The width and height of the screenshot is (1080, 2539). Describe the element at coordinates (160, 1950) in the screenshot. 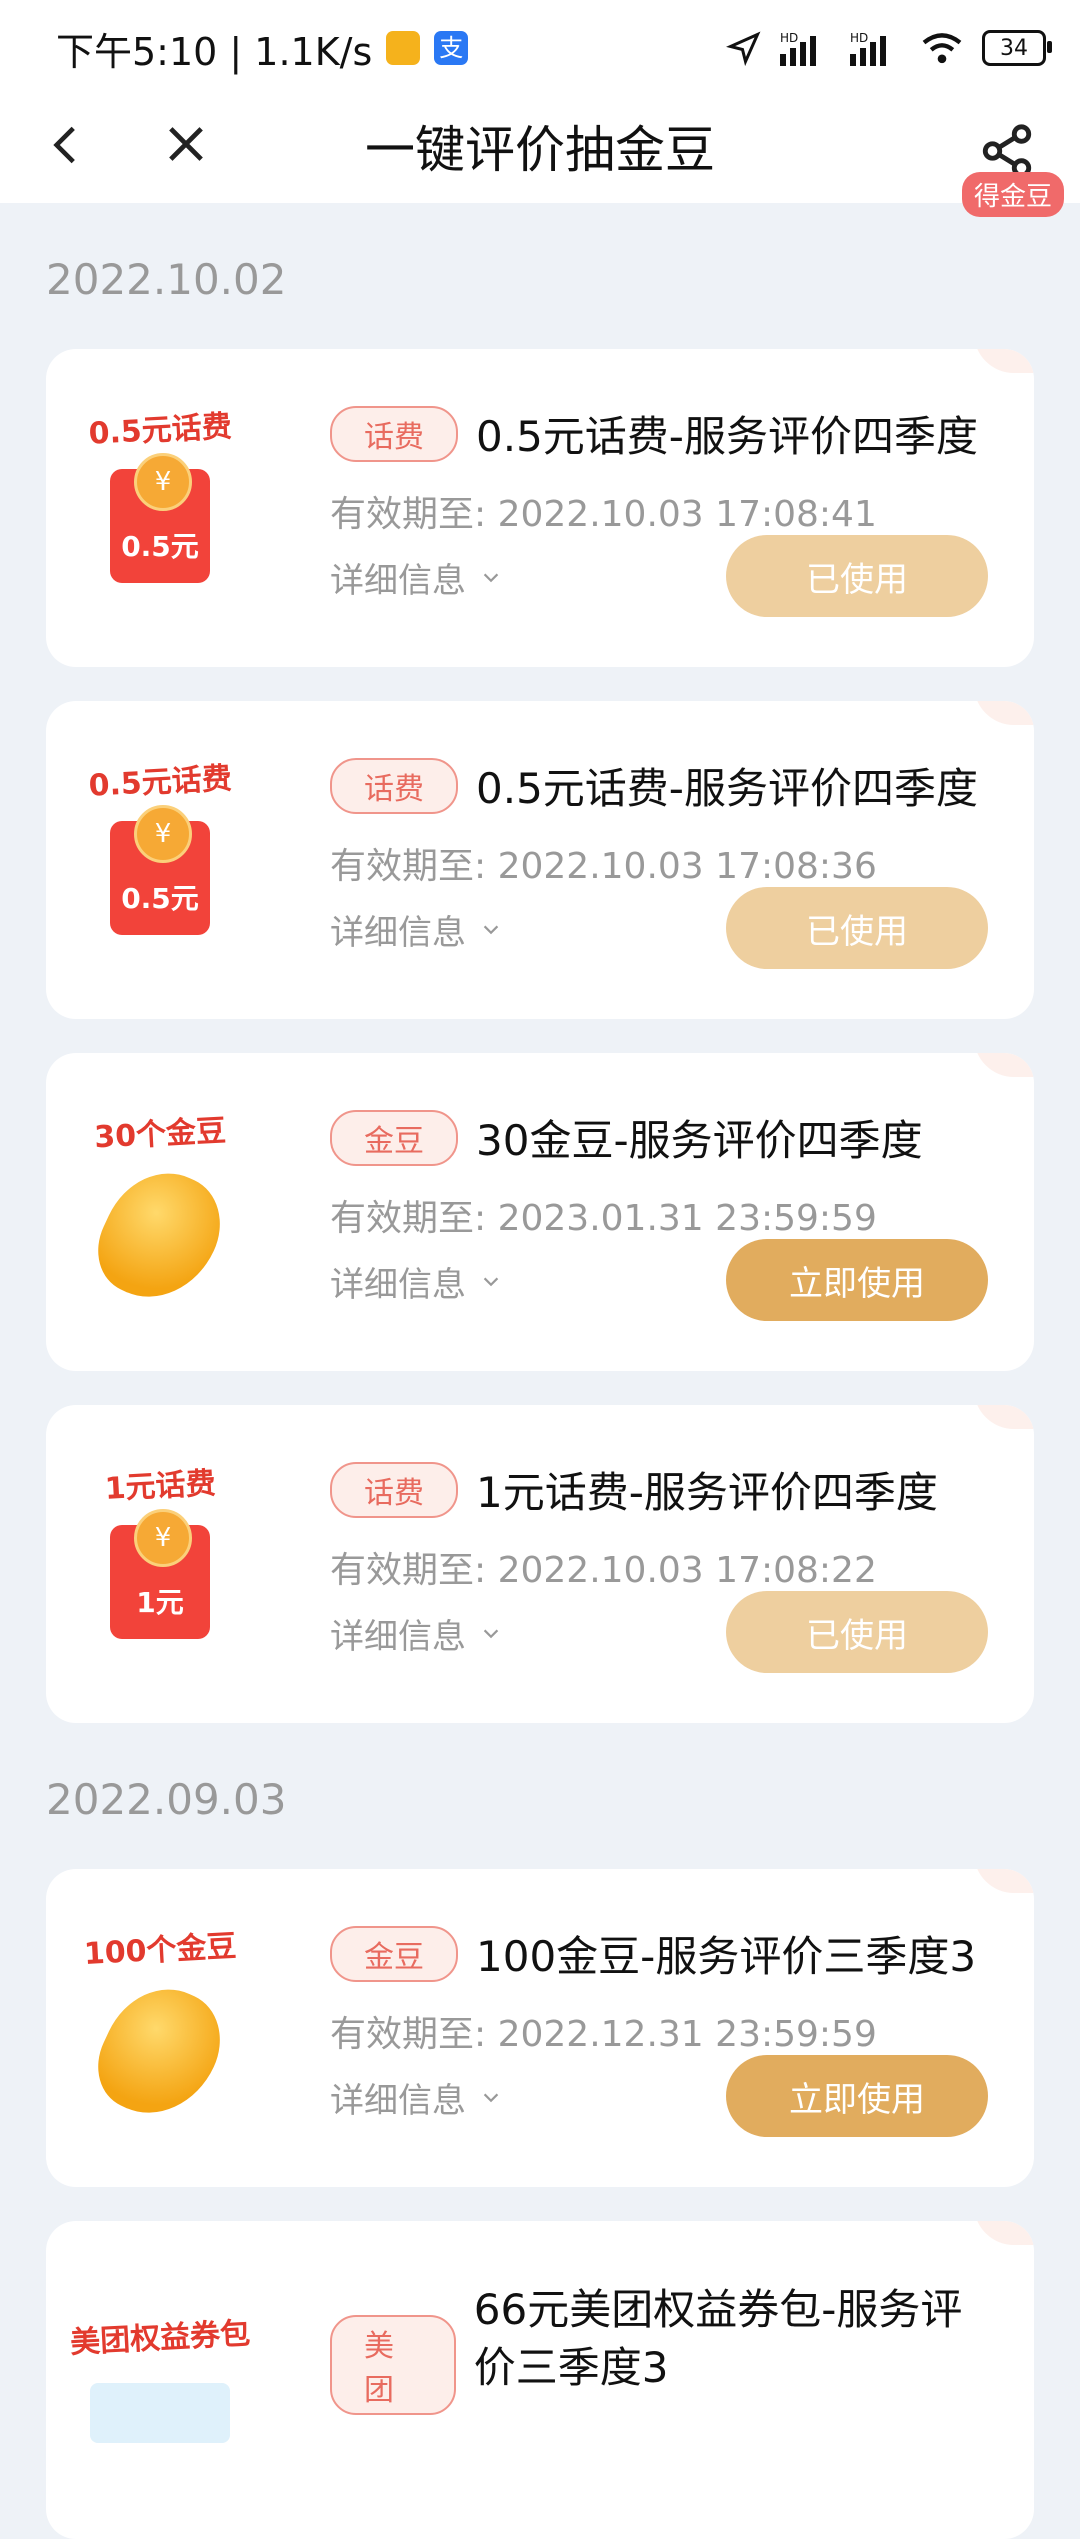

I see `thumb-label: 100个金豆` at that location.